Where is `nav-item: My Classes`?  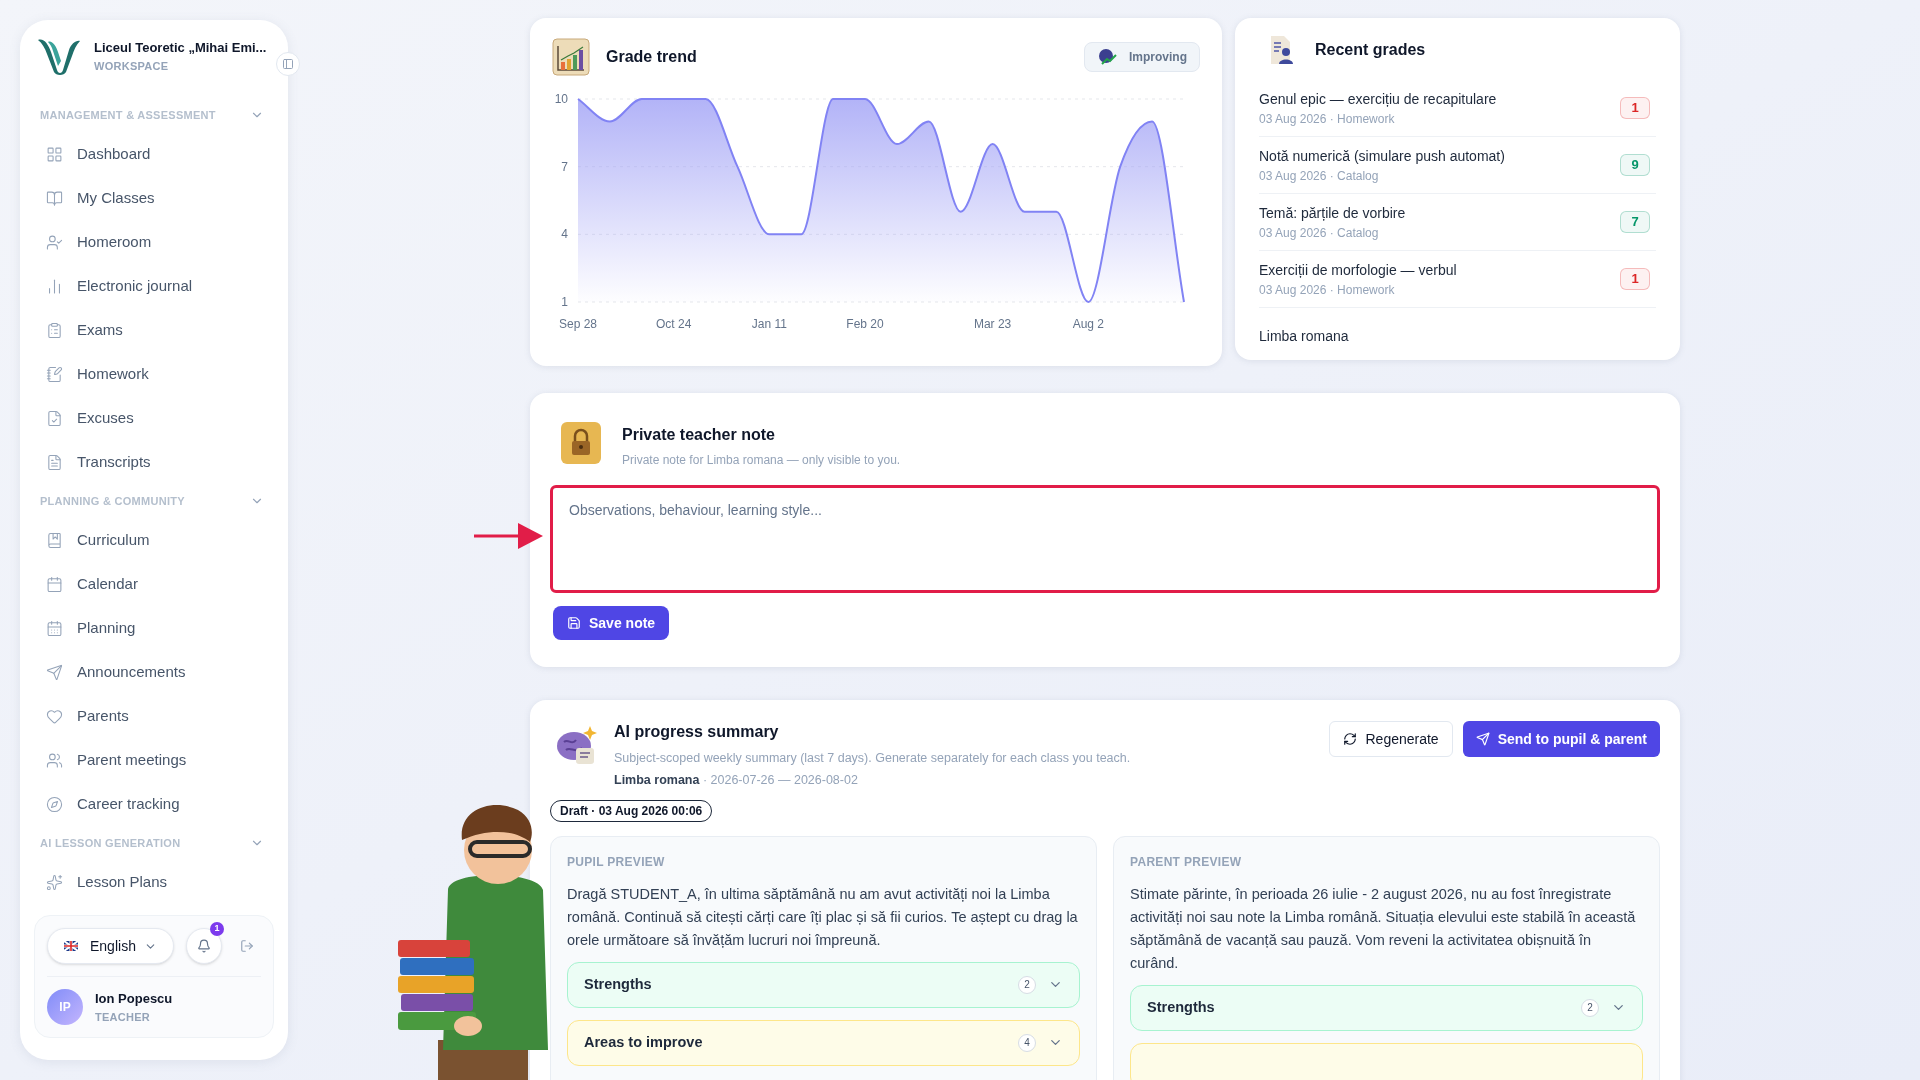
nav-item: My Classes is located at coordinates (154, 198).